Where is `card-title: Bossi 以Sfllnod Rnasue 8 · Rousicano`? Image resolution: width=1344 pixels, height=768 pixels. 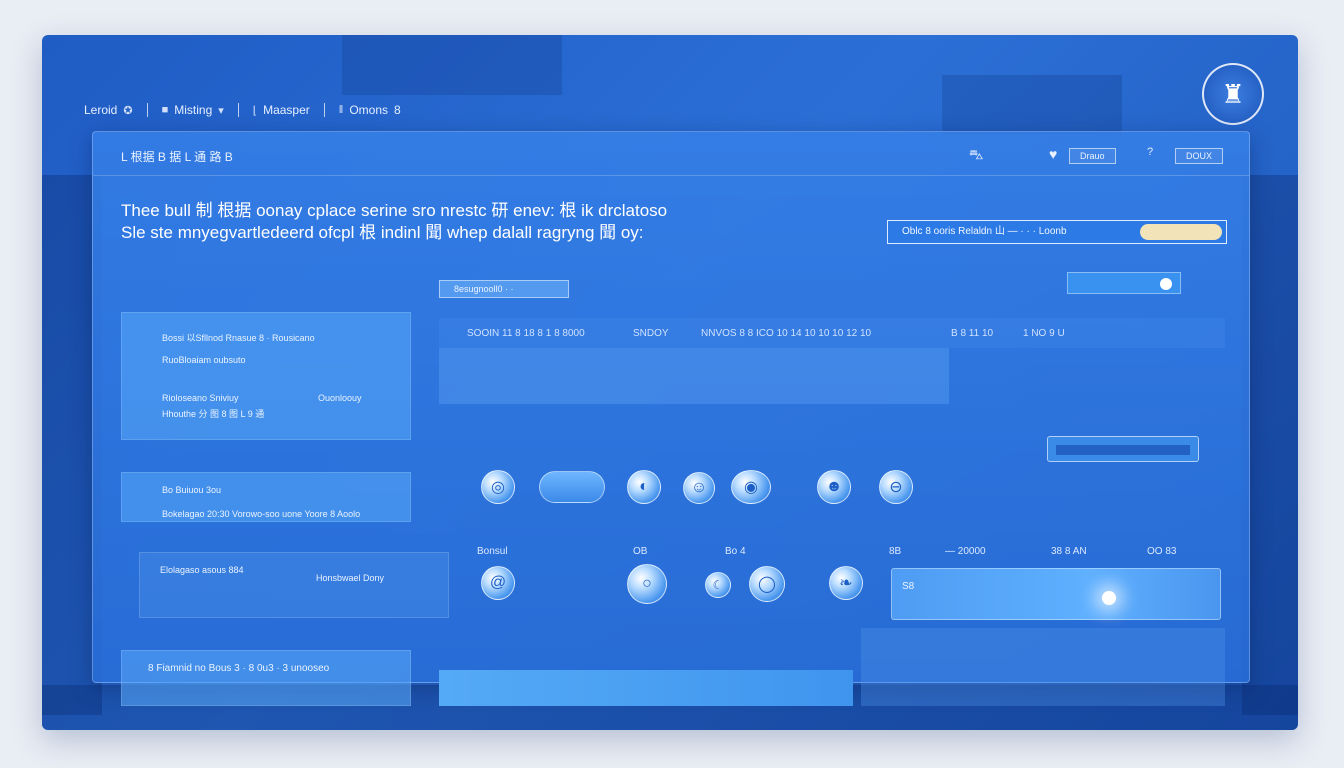 card-title: Bossi 以Sfllnod Rnasue 8 · Rousicano is located at coordinates (238, 338).